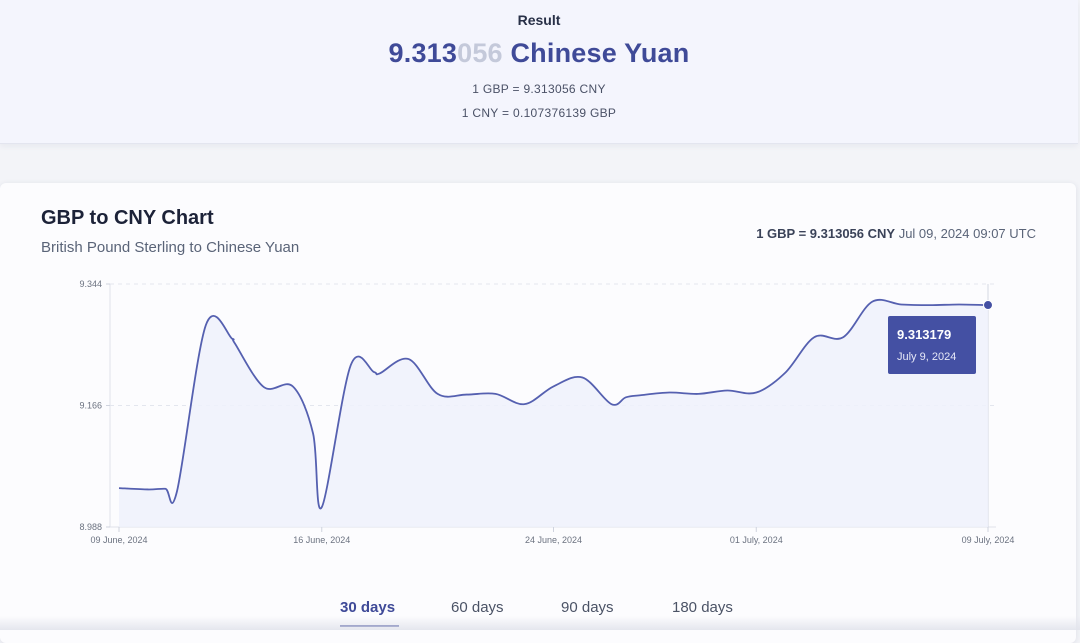 This screenshot has height=643, width=1080. What do you see at coordinates (539, 113) in the screenshot?
I see `rate-cny-to-gbp: 1 CNY = 0.107376139 GBP` at bounding box center [539, 113].